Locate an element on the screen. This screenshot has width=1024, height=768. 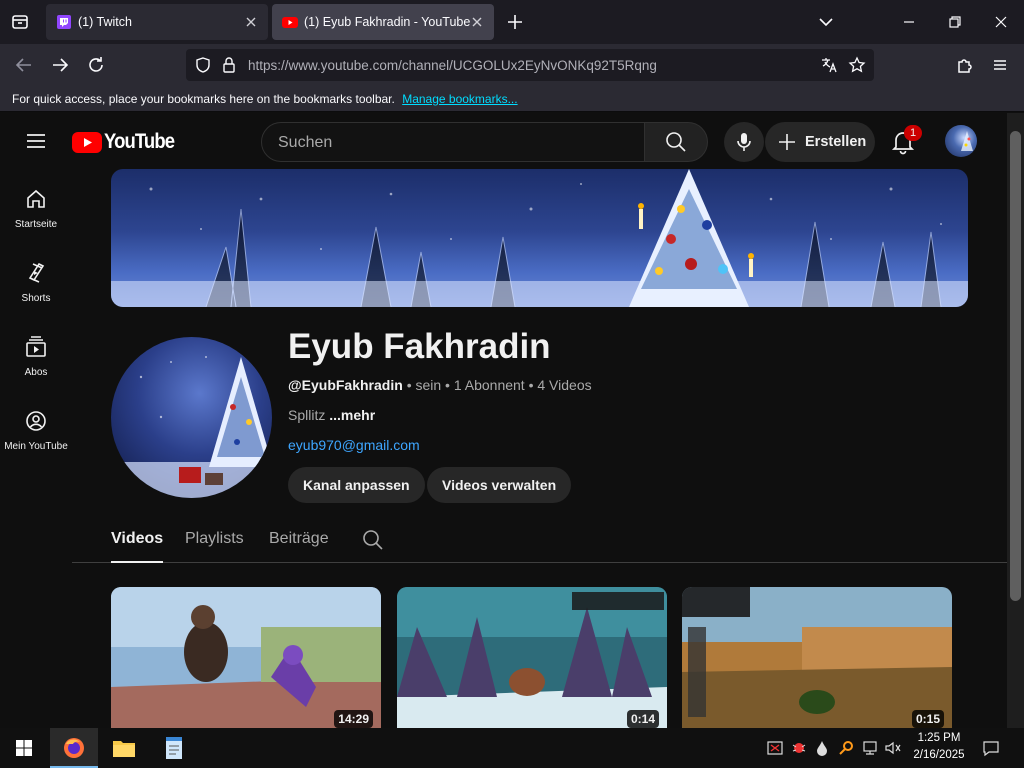
start-button is located at coordinates (24, 748).